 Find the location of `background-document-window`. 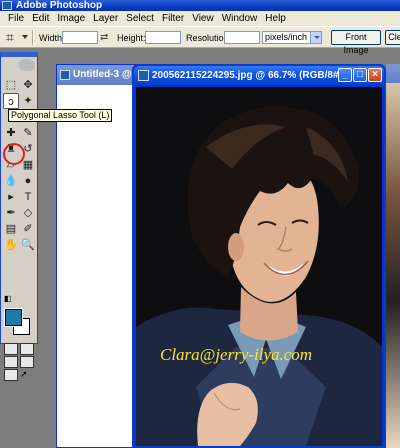

background-document-window is located at coordinates (393, 256).